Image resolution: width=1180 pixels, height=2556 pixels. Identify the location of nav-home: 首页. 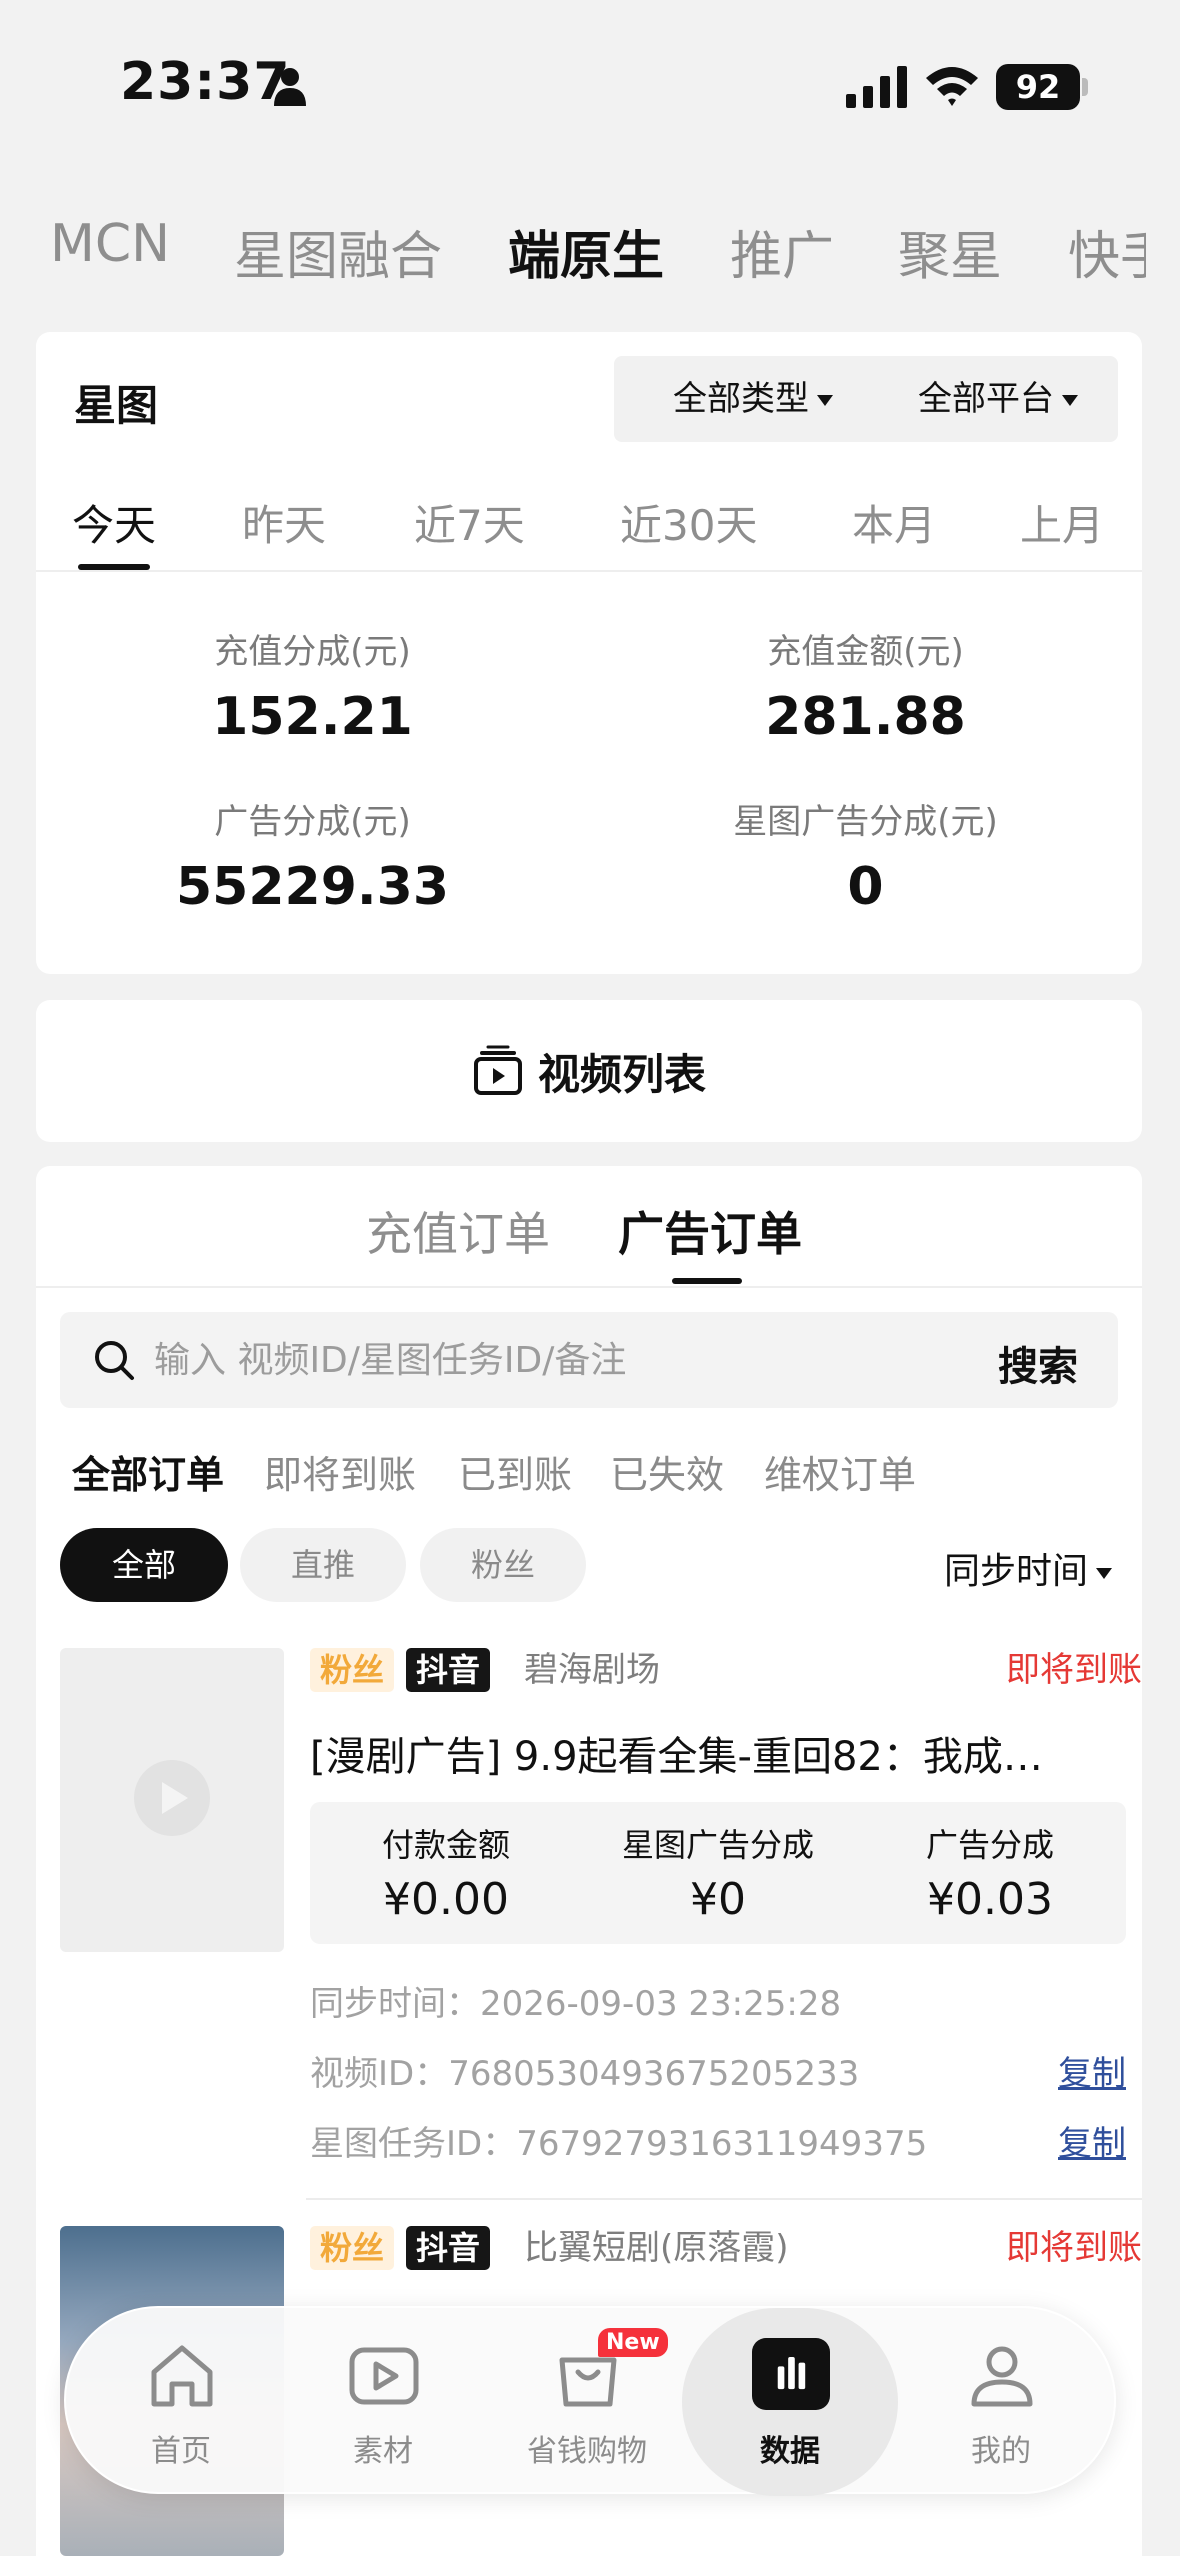
(181, 2402).